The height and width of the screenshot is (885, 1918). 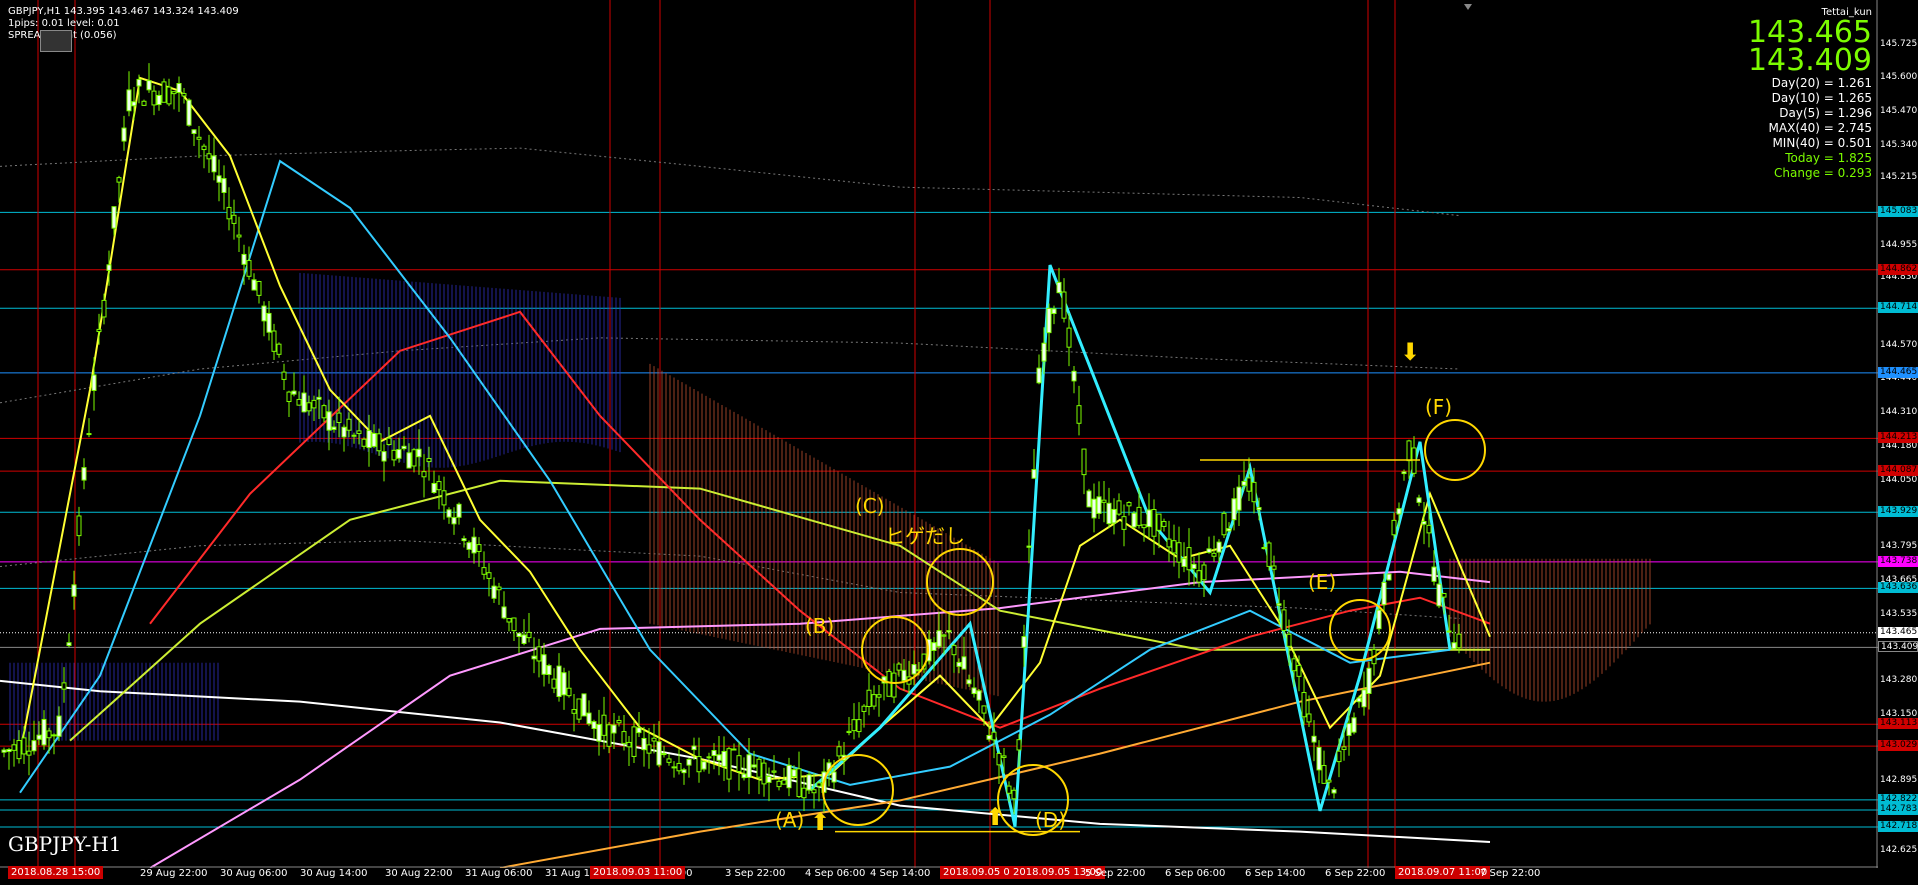 What do you see at coordinates (1510, 873) in the screenshot?
I see `time-axis-label: 7 Sep 22:00` at bounding box center [1510, 873].